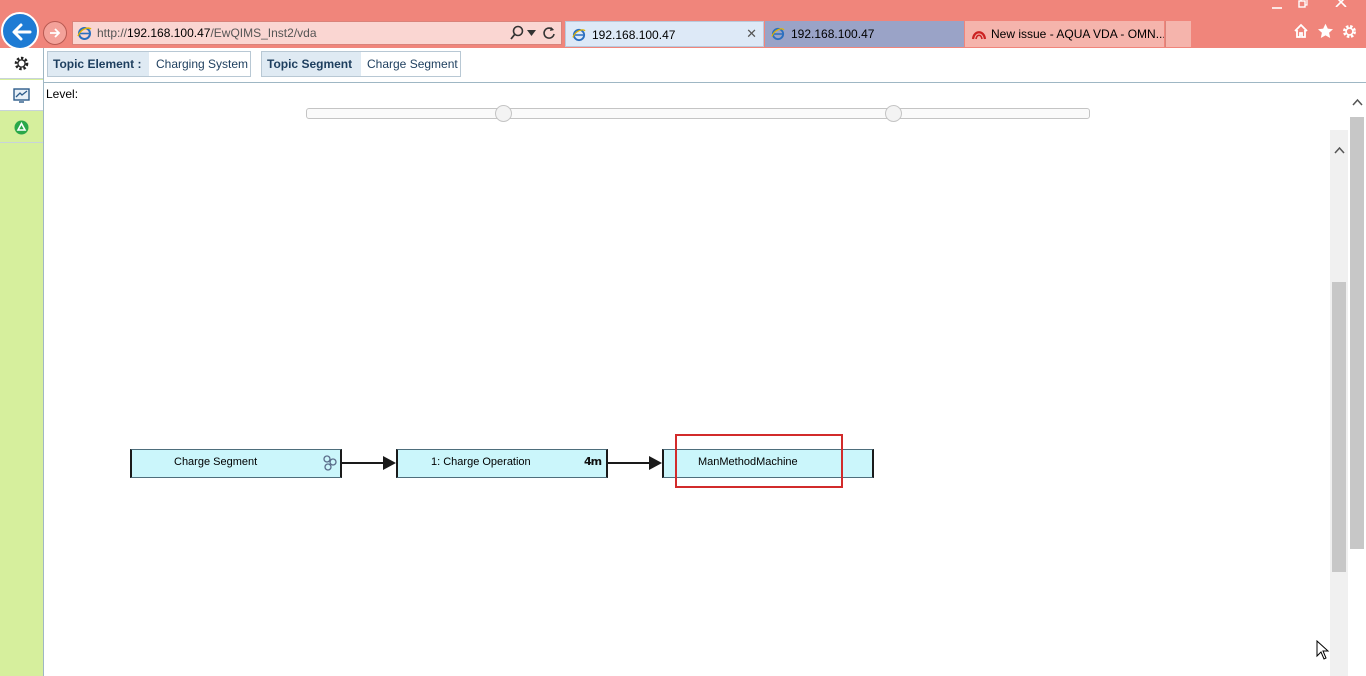 This screenshot has width=1366, height=676. I want to click on level-label: Level:, so click(62, 94).